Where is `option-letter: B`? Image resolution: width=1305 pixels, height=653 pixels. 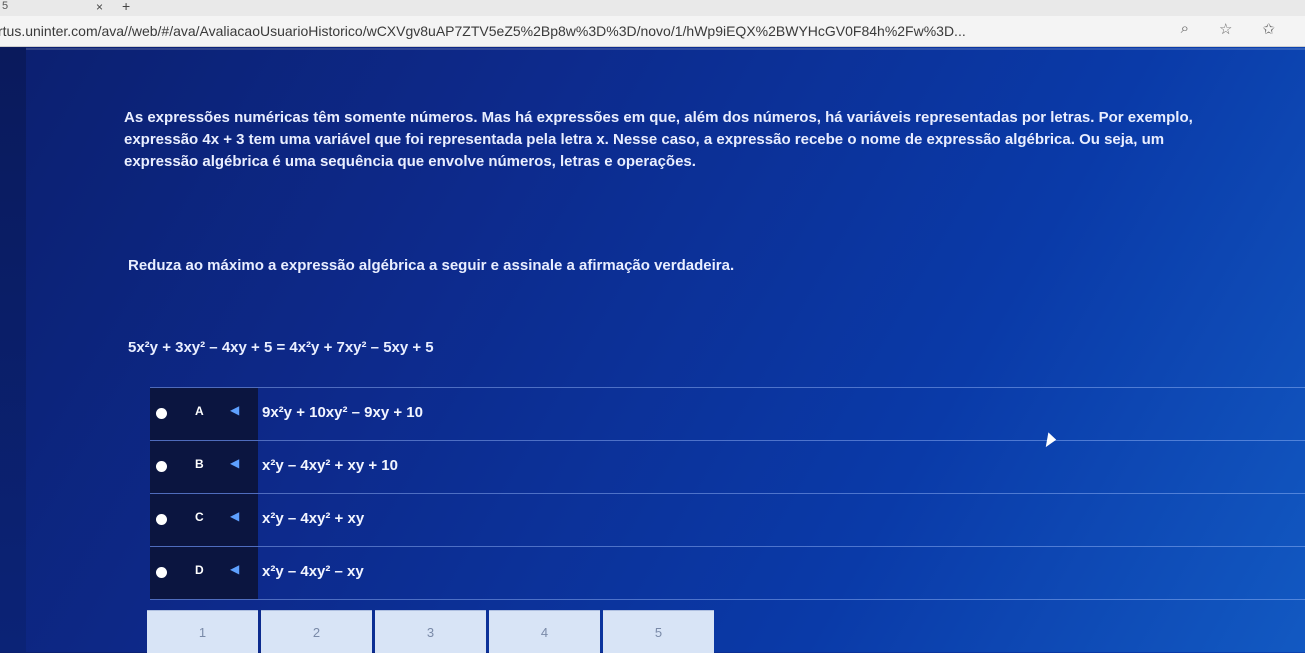
option-letter: B is located at coordinates (199, 464).